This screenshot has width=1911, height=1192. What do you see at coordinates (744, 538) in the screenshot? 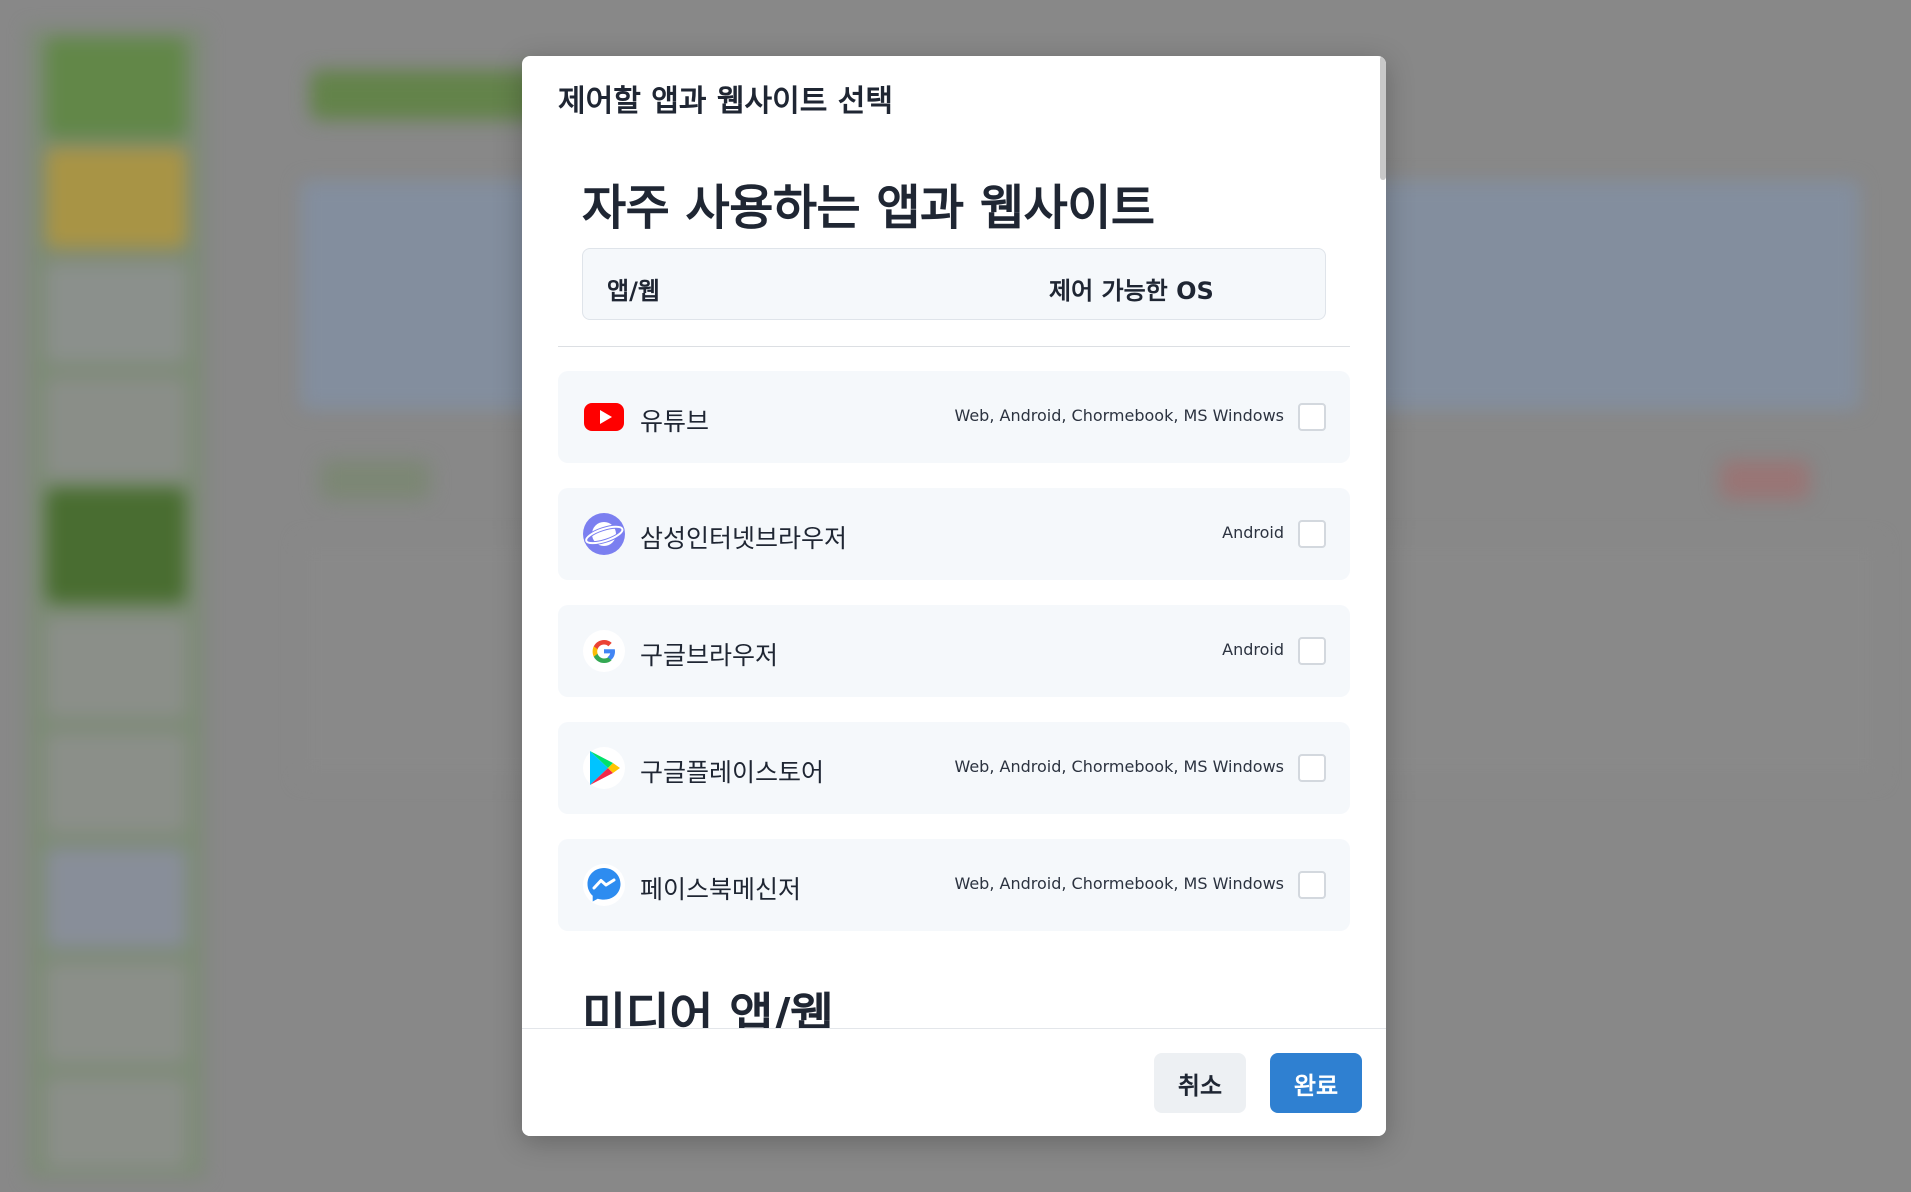
I see `app-name: 삼성인터넷브라우저` at bounding box center [744, 538].